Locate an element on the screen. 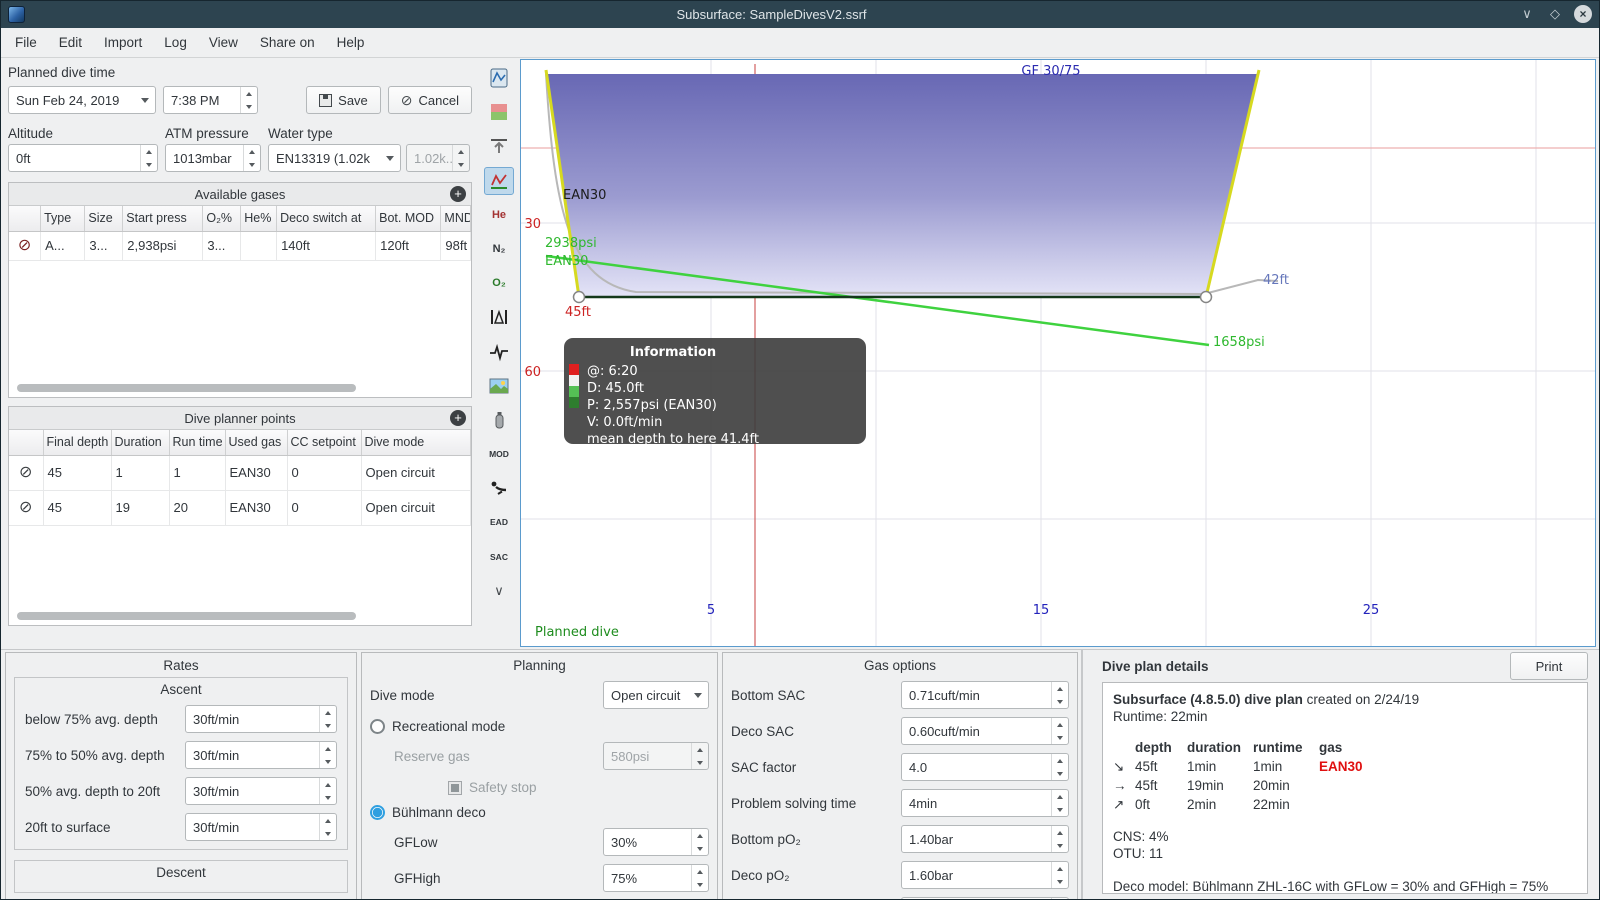  rate-row: below 75% avg. depth 30ft/min is located at coordinates (181, 719).